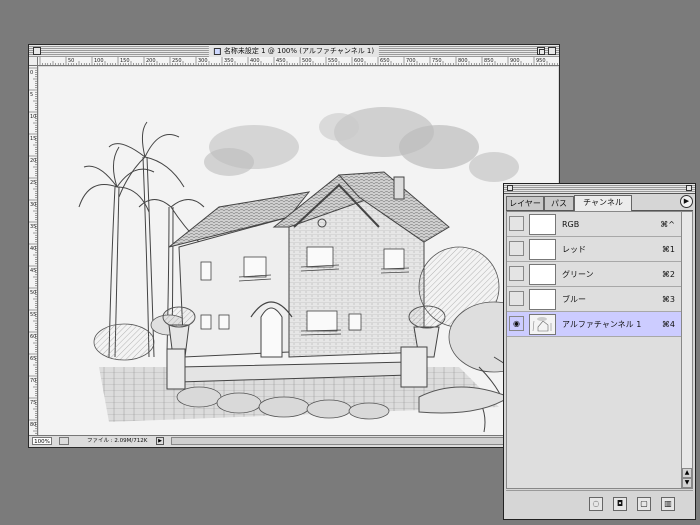  What do you see at coordinates (689, 188) in the screenshot?
I see `palette-zoom-icon` at bounding box center [689, 188].